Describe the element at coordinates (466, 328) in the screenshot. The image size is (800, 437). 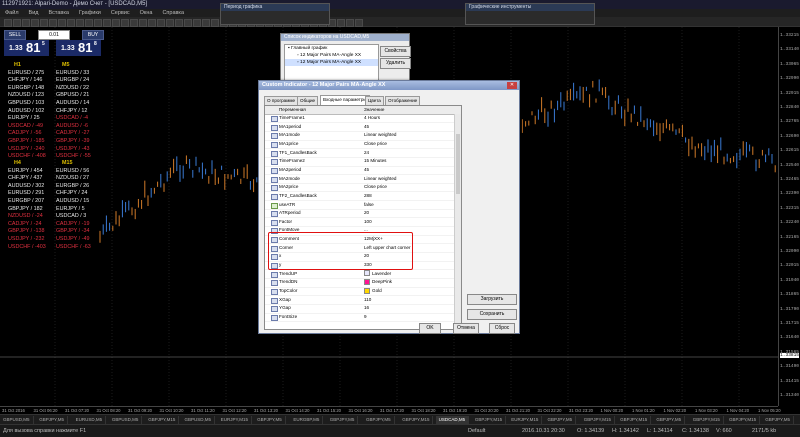
I see `cancel-button: Отмена` at that location.